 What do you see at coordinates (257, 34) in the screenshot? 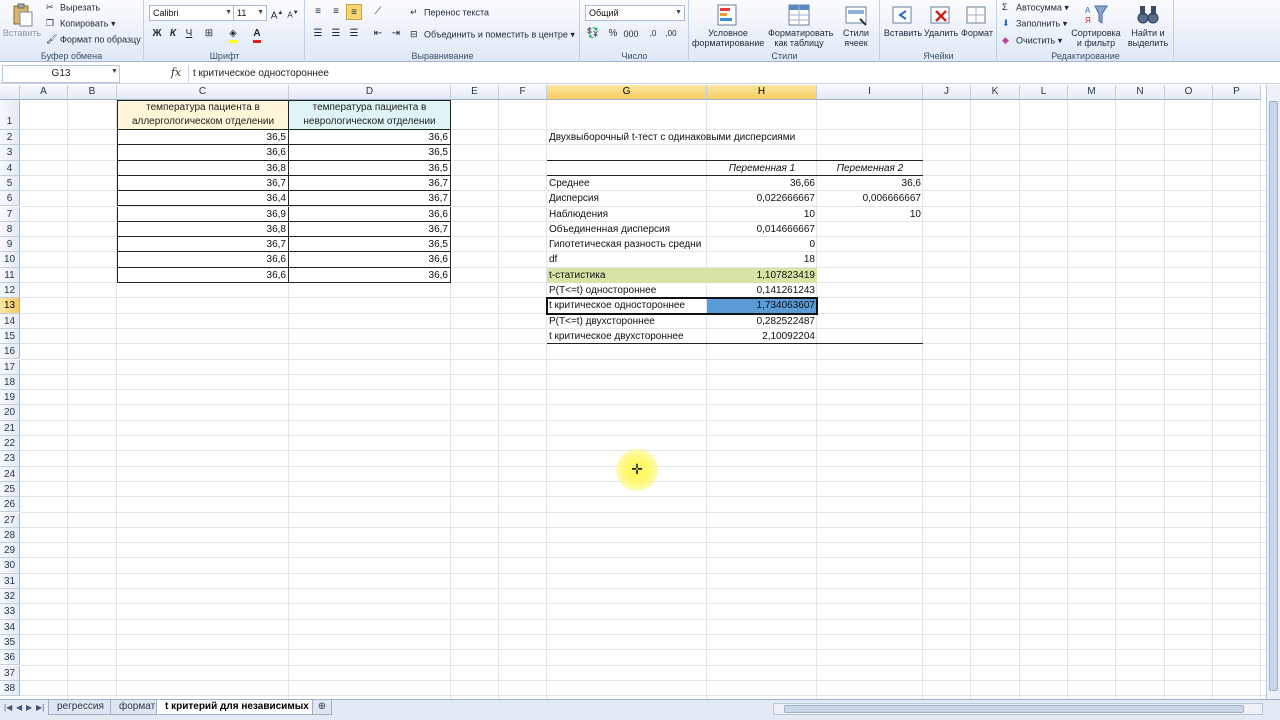
I see `font-color-button: A` at bounding box center [257, 34].